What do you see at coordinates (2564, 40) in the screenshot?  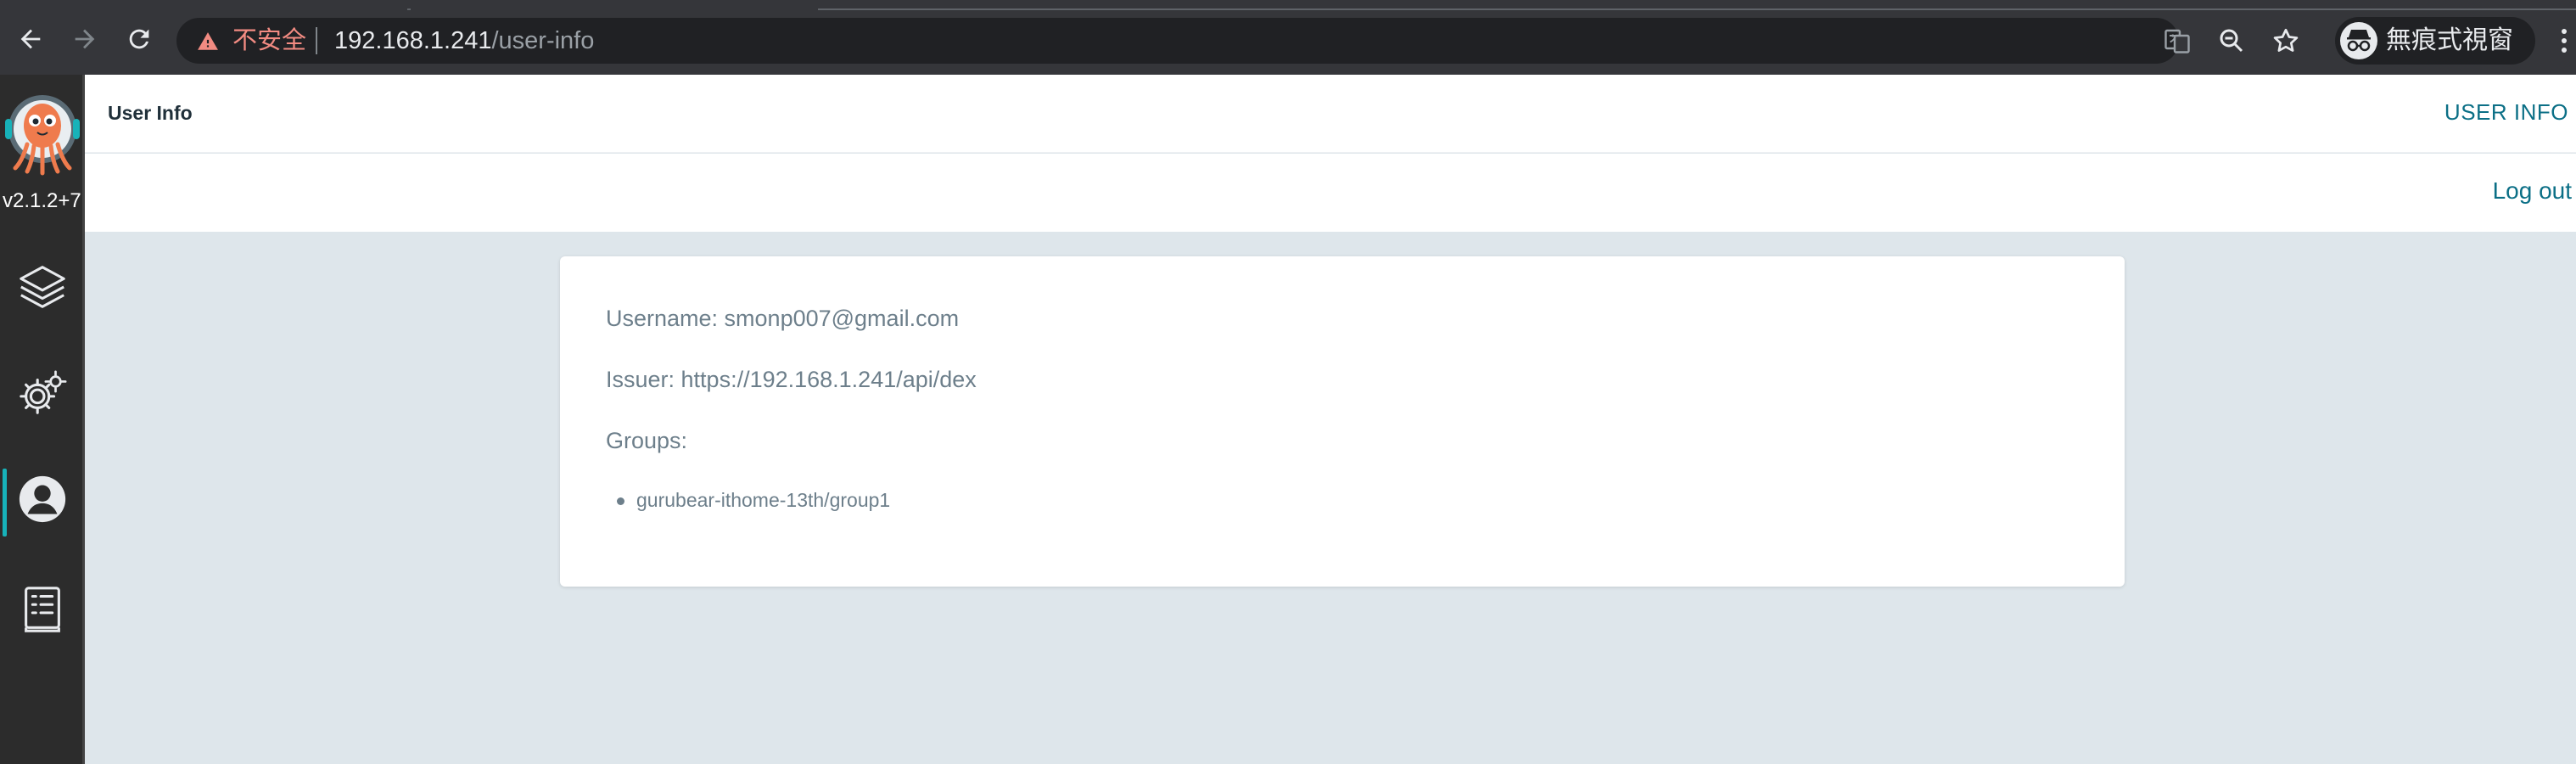 I see `more-vert-icon` at bounding box center [2564, 40].